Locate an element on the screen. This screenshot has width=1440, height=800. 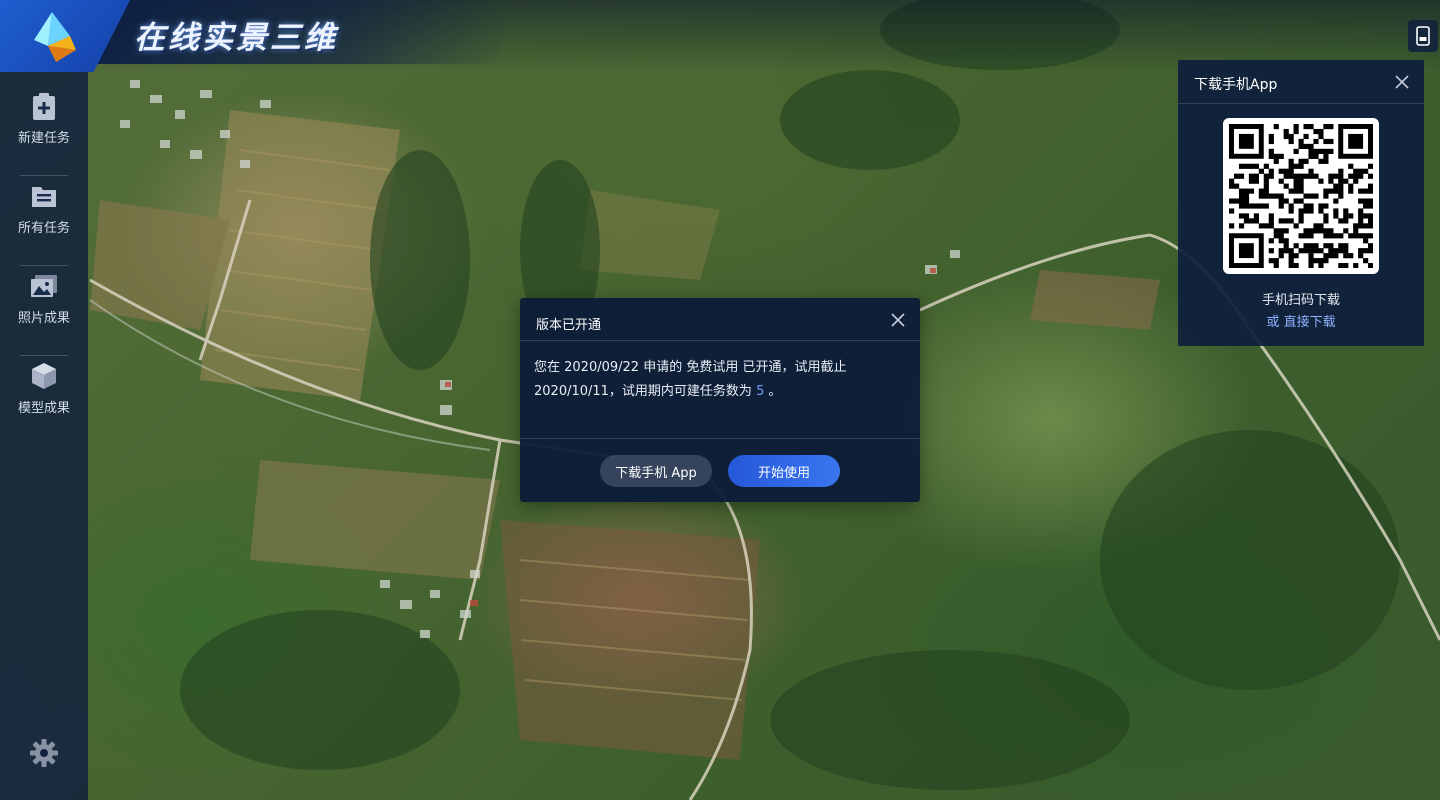
download-app-panel: 下载手机App 手机扫码下载 或 直接下载 is located at coordinates (1301, 203).